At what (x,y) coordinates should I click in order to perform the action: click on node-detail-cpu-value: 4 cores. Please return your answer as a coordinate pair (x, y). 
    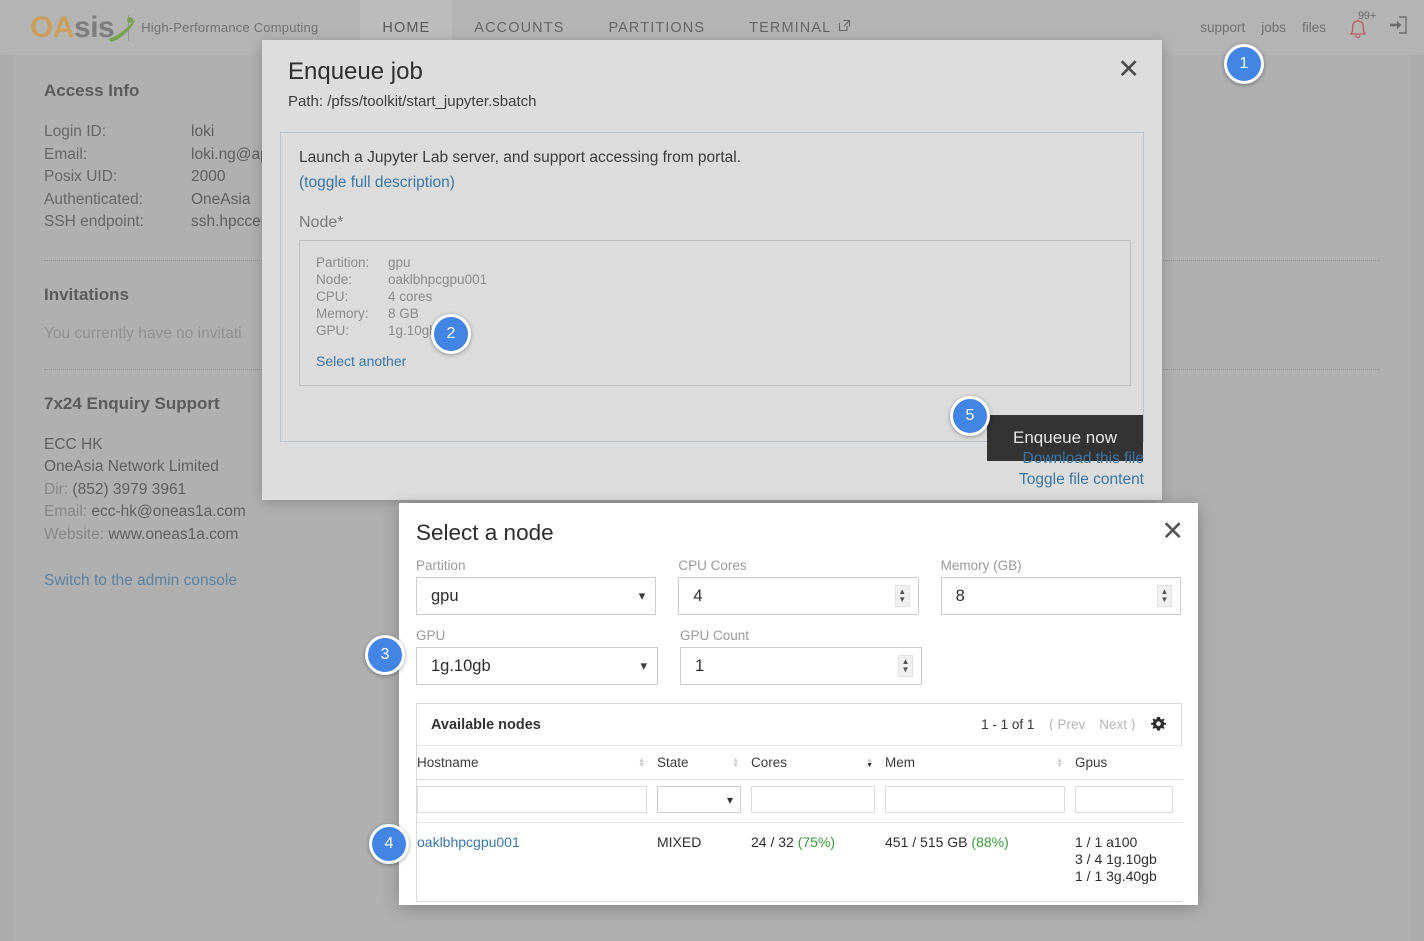
    Looking at the image, I should click on (410, 296).